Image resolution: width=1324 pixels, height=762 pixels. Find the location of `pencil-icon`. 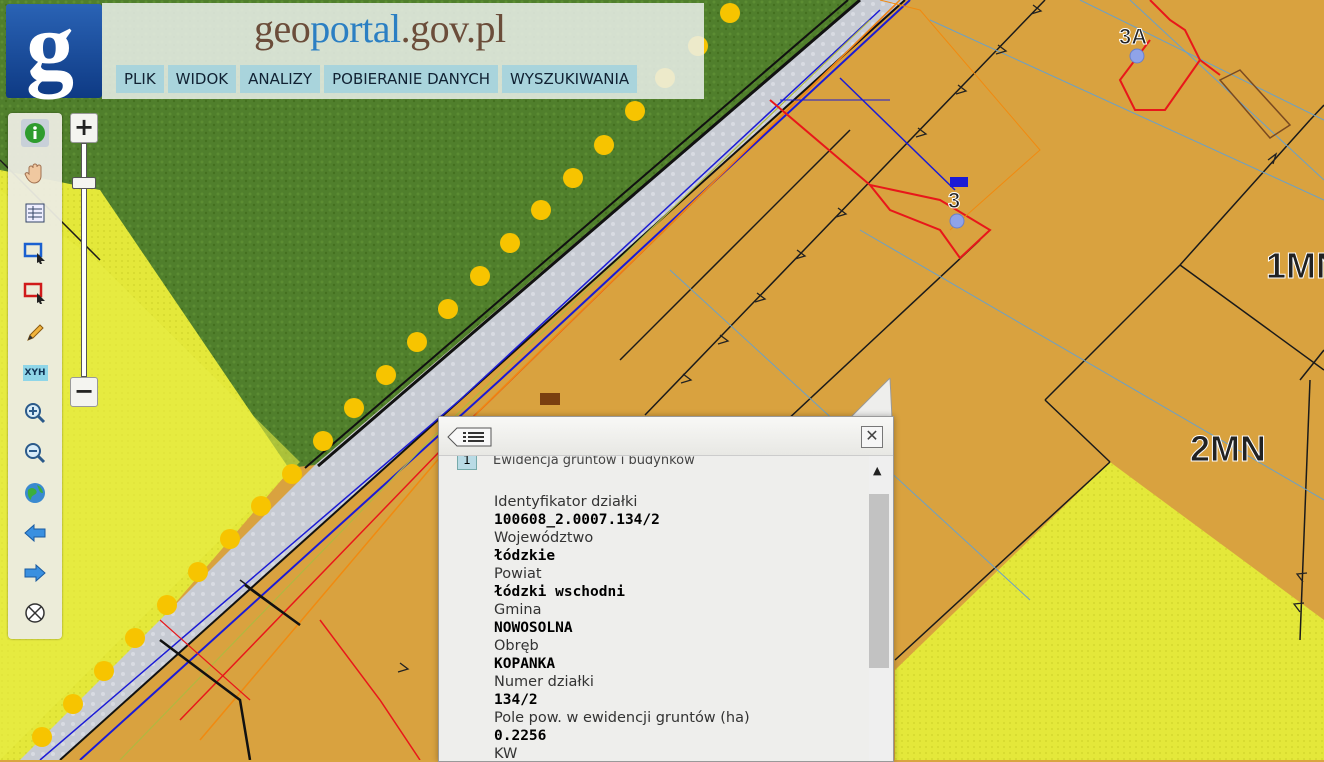

pencil-icon is located at coordinates (35, 332).